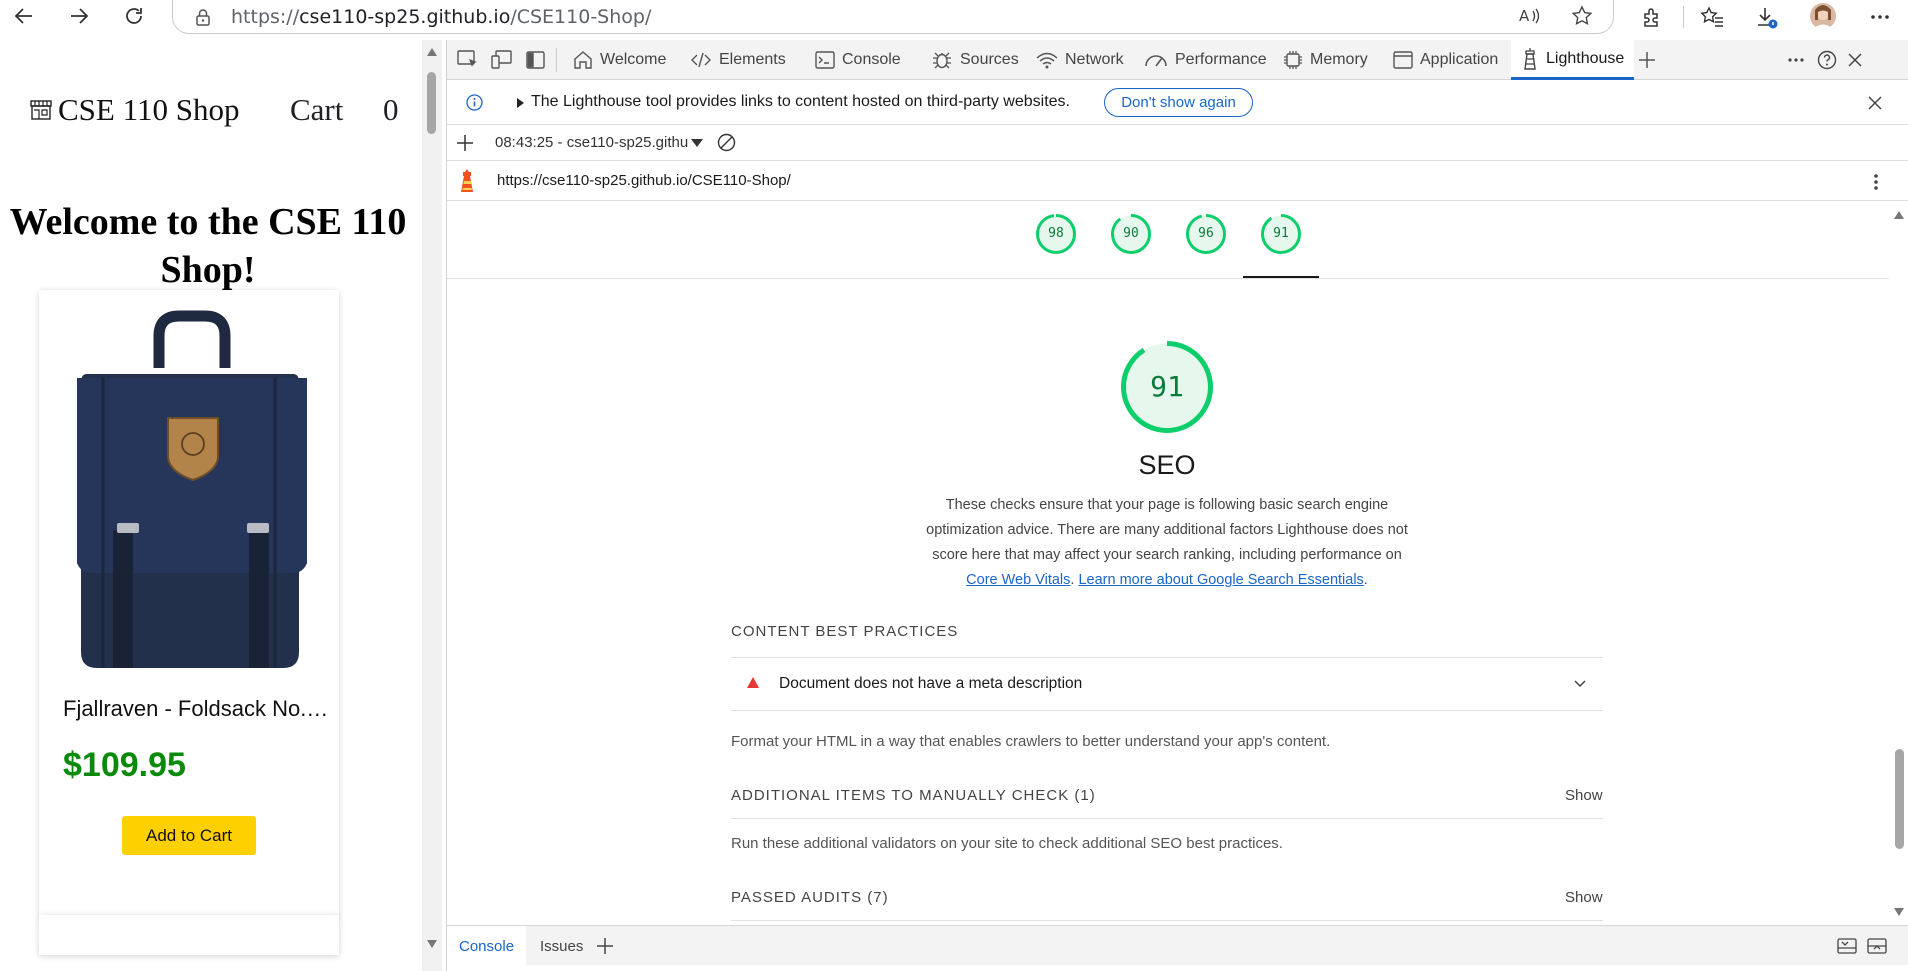 The width and height of the screenshot is (1908, 971). Describe the element at coordinates (561, 946) in the screenshot. I see `drawer-tab-issues: Issues` at that location.